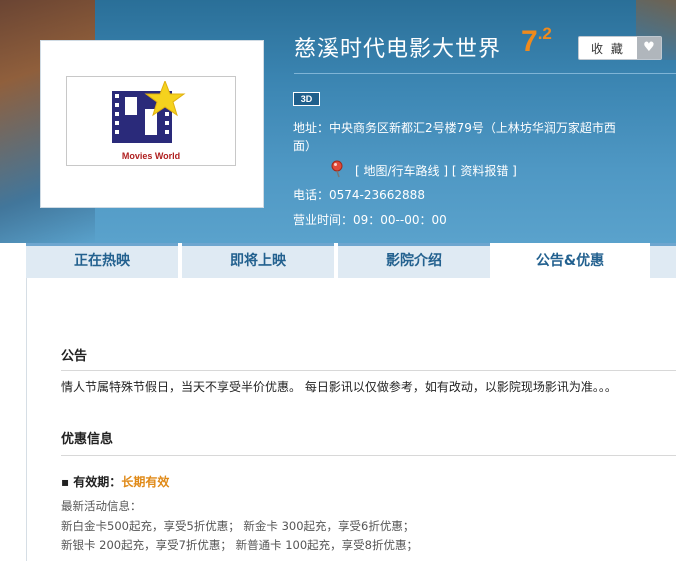 The image size is (676, 561). I want to click on 3d-badge: 3D, so click(306, 99).